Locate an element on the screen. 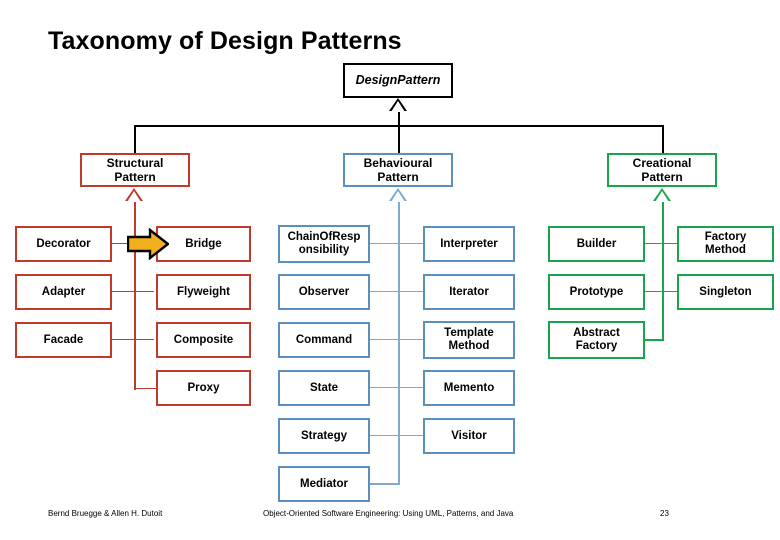 The height and width of the screenshot is (540, 780). class-label-abstract-line1: Abstract is located at coordinates (596, 333).